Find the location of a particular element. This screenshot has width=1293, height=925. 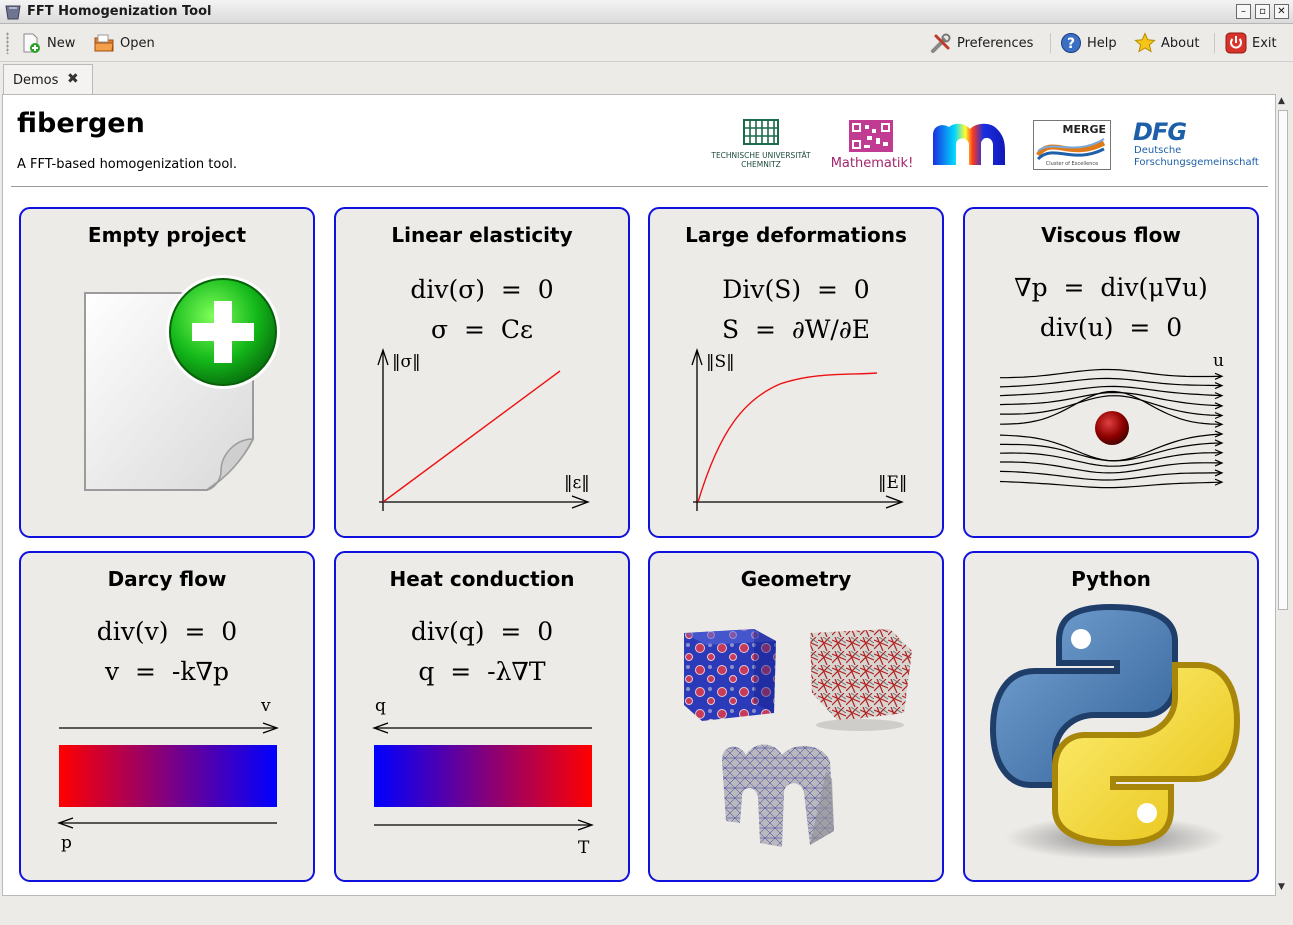

help-button: ? Help is located at coordinates (1088, 43).